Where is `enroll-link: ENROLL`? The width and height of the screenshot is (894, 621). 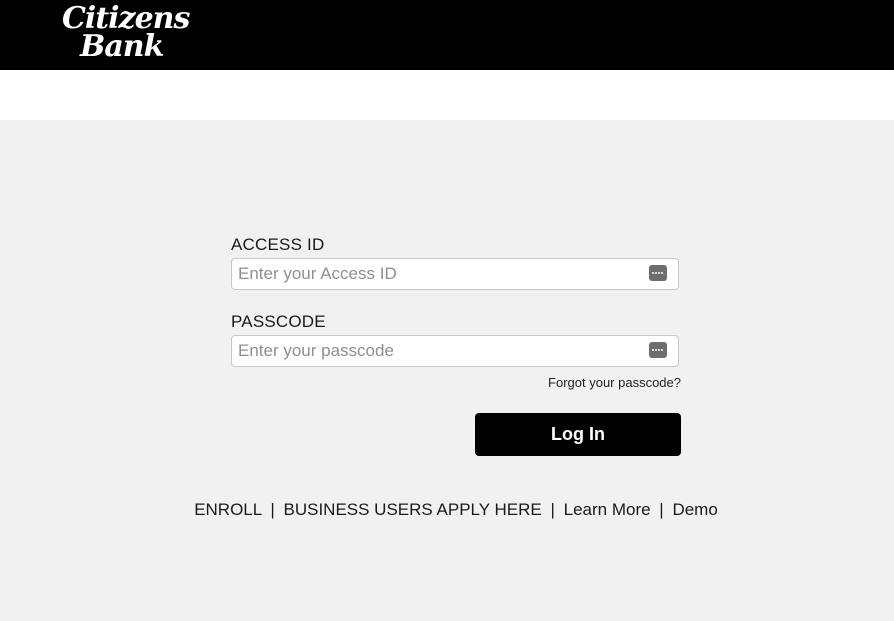
enroll-link: ENROLL is located at coordinates (227, 509).